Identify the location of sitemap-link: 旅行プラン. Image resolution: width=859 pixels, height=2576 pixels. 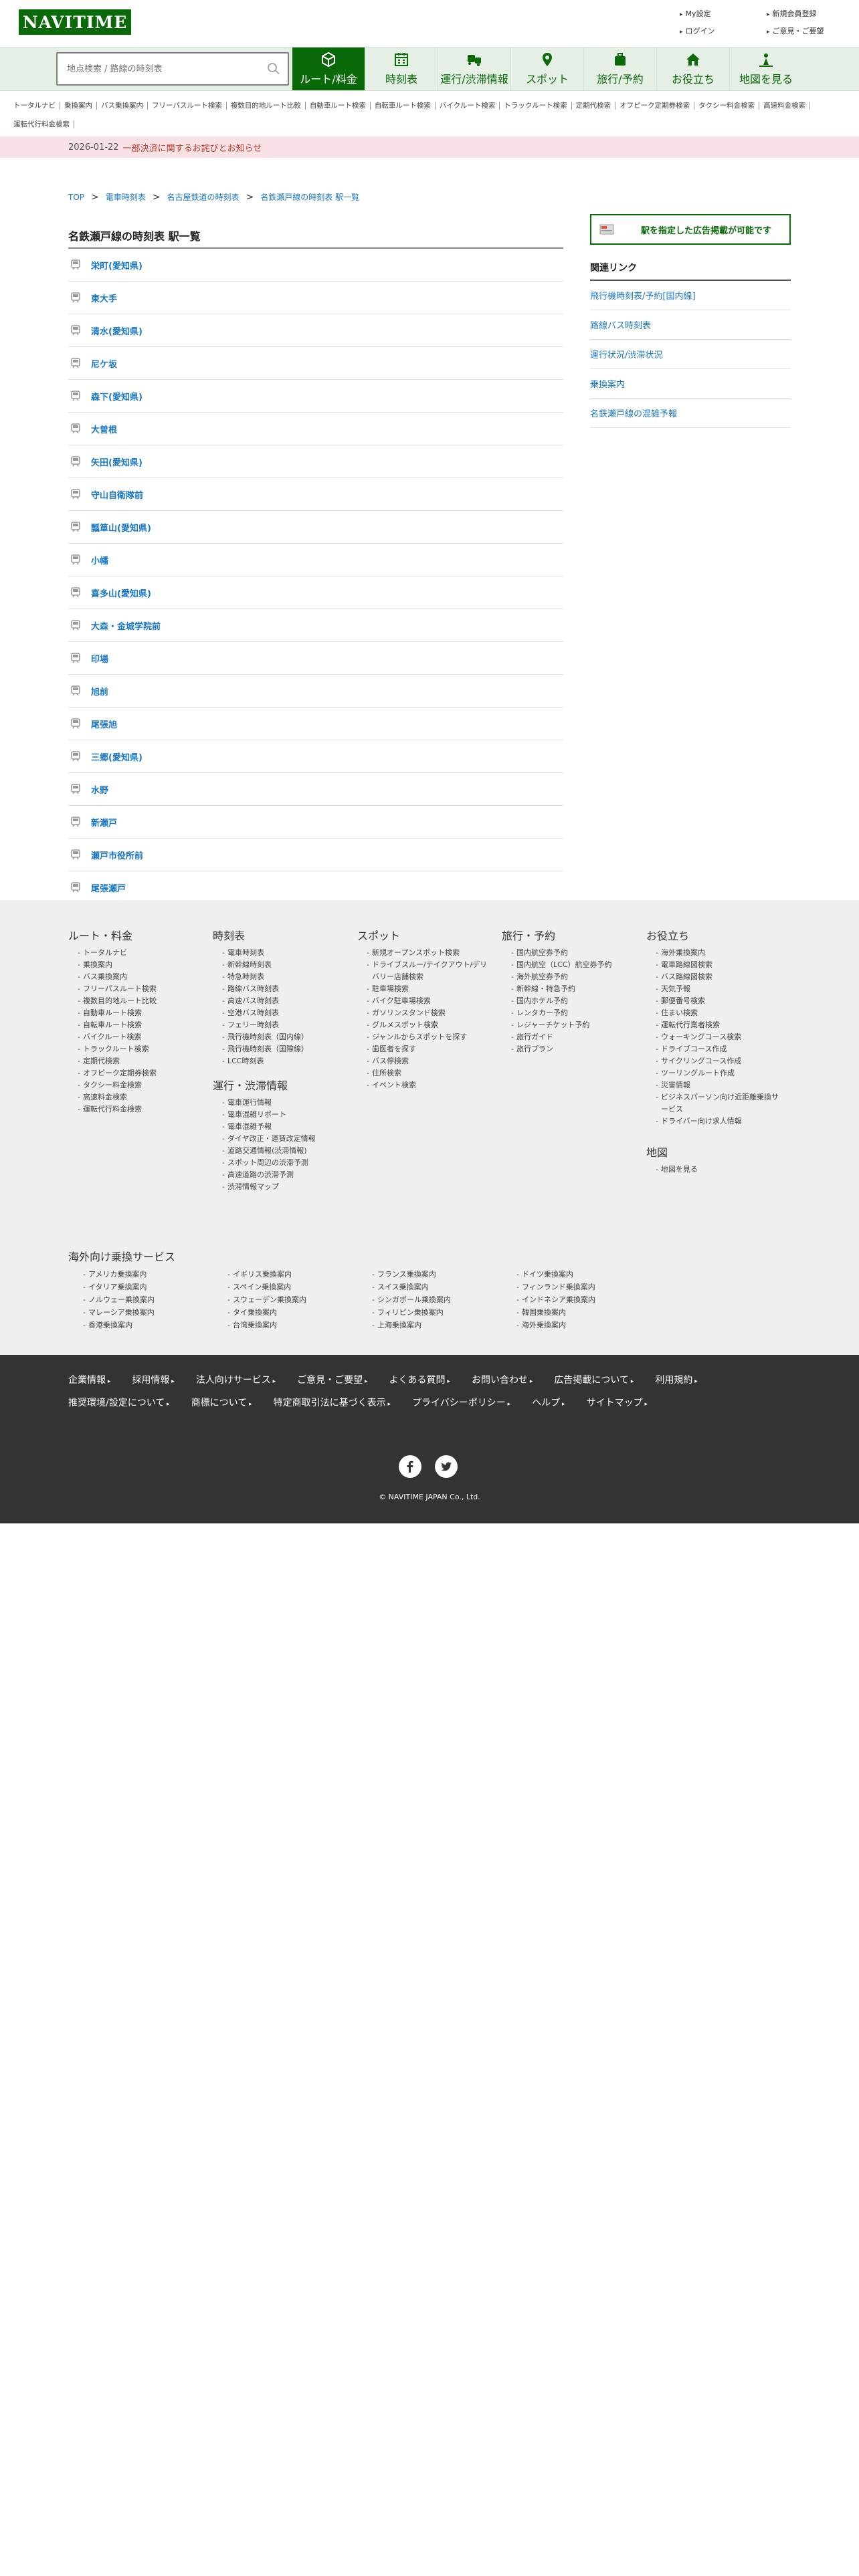
(569, 1049).